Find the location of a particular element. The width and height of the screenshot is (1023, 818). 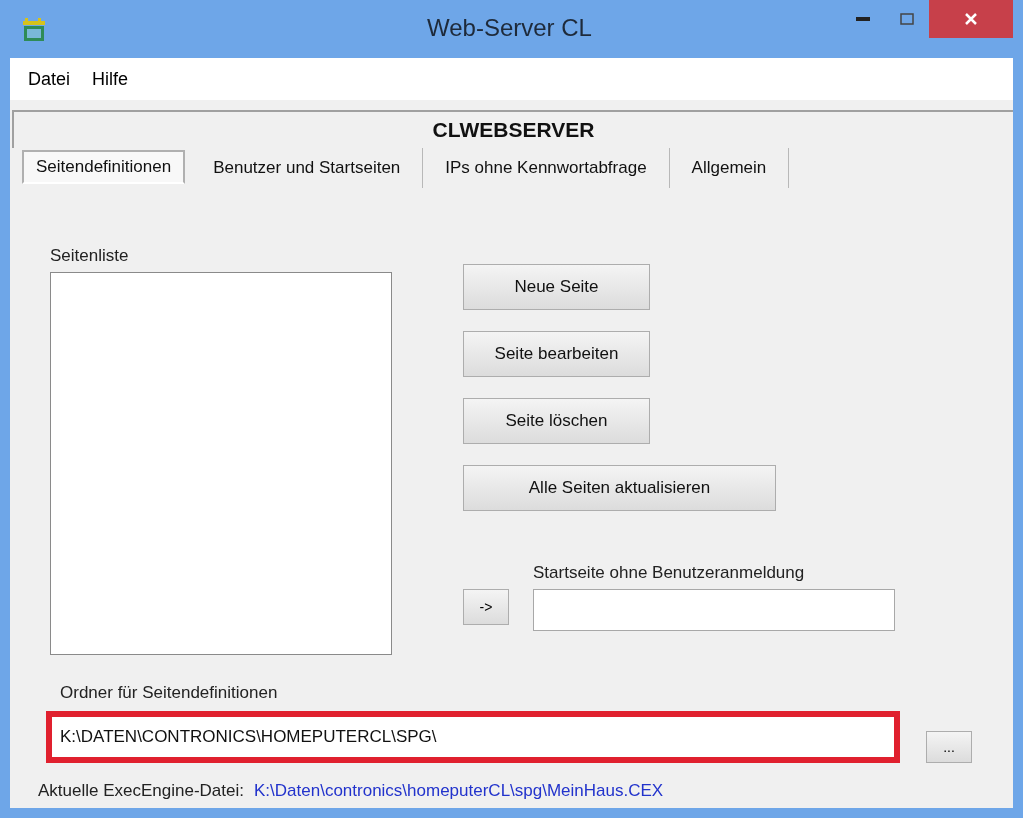

close-icon is located at coordinates (971, 19).